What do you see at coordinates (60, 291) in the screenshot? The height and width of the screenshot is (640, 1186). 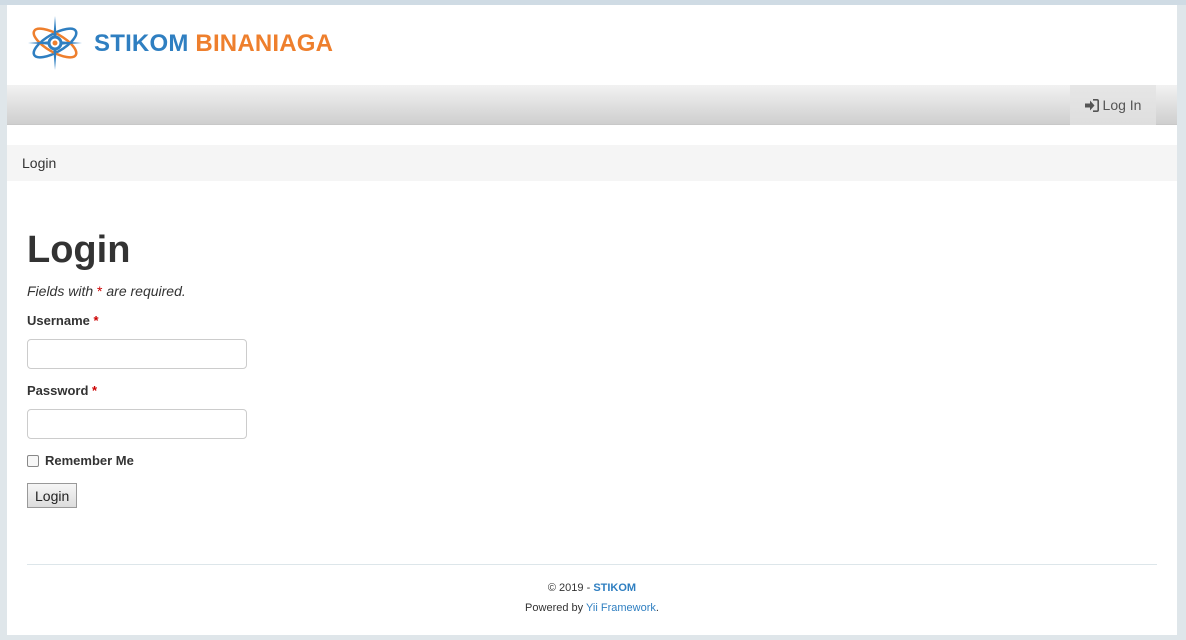 I see `note-prefix: Fields with` at bounding box center [60, 291].